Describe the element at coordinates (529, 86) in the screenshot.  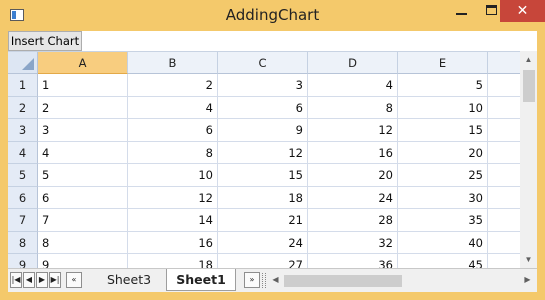
I see `vertical-scroll-thumb` at that location.